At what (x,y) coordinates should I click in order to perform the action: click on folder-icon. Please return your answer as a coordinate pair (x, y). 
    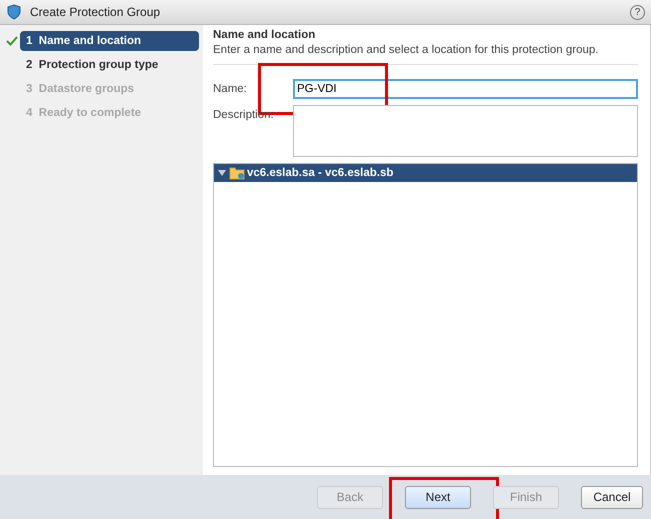
    Looking at the image, I should click on (237, 173).